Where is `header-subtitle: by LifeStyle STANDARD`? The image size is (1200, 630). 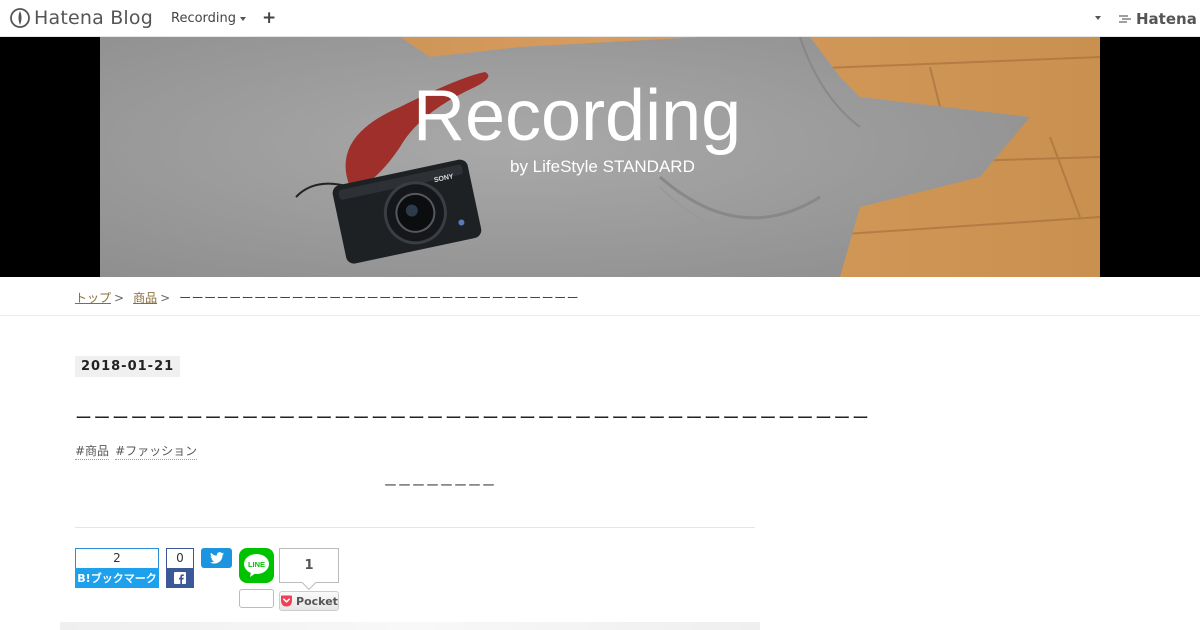
header-subtitle: by LifeStyle STANDARD is located at coordinates (602, 166).